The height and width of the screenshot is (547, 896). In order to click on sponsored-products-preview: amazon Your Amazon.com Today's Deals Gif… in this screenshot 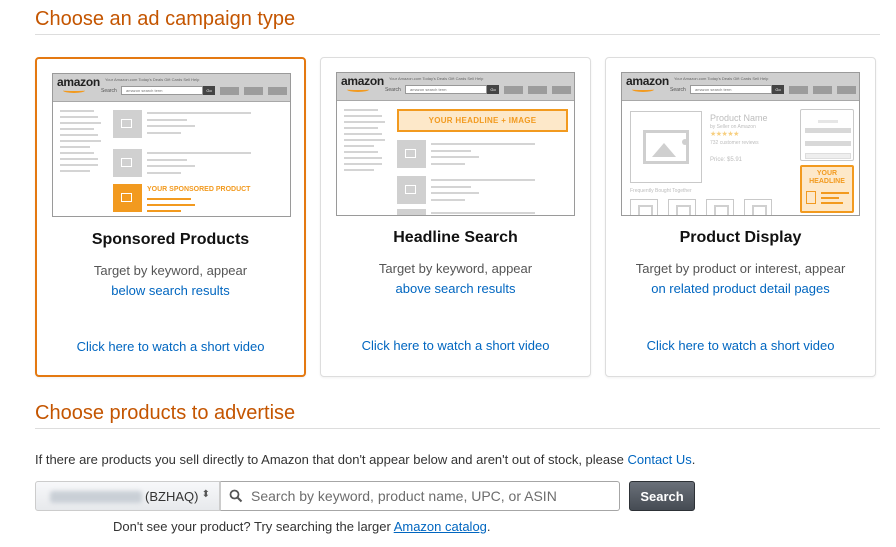, I will do `click(171, 145)`.